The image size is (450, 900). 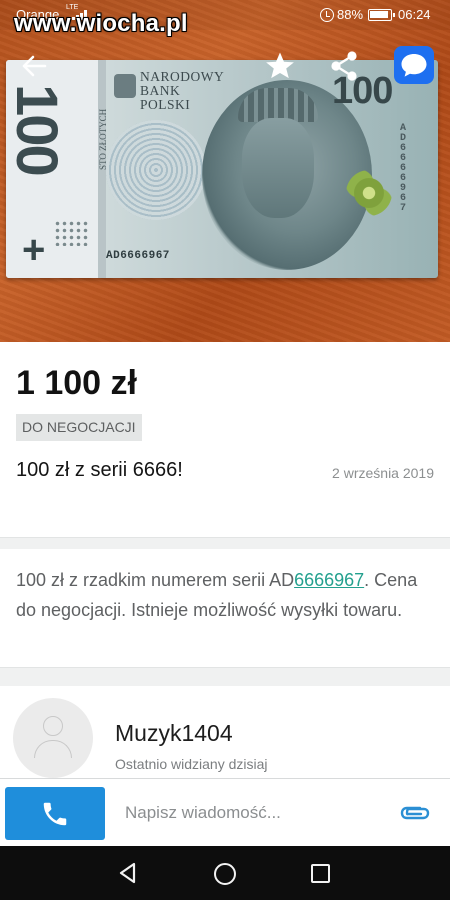 What do you see at coordinates (101, 23) in the screenshot?
I see `watermark: www.wiocha.pl` at bounding box center [101, 23].